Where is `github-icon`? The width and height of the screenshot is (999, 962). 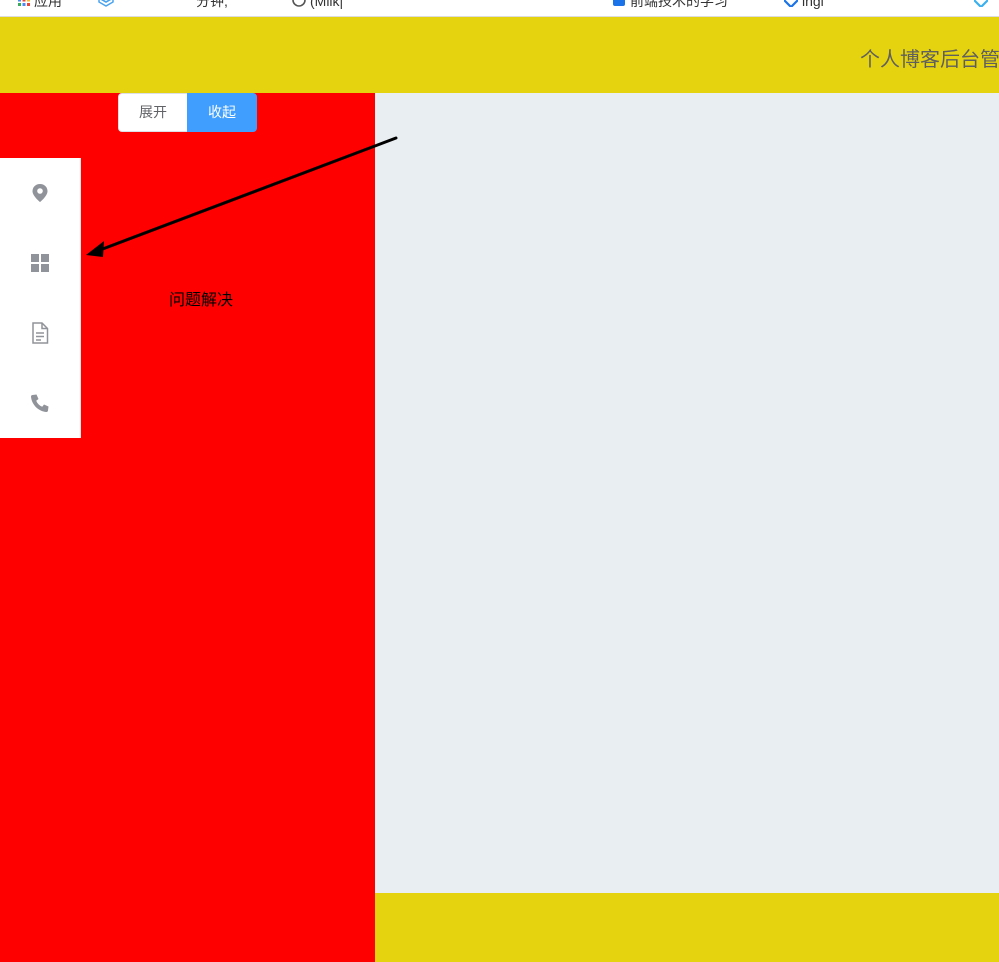
github-icon is located at coordinates (299, 5).